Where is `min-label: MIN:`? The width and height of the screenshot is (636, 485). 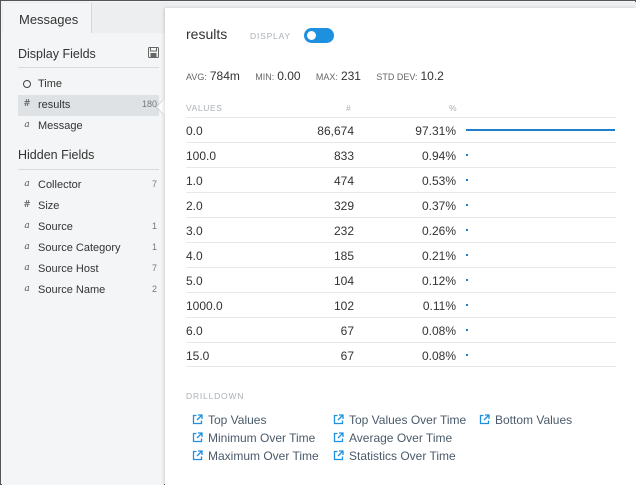
min-label: MIN: is located at coordinates (265, 77).